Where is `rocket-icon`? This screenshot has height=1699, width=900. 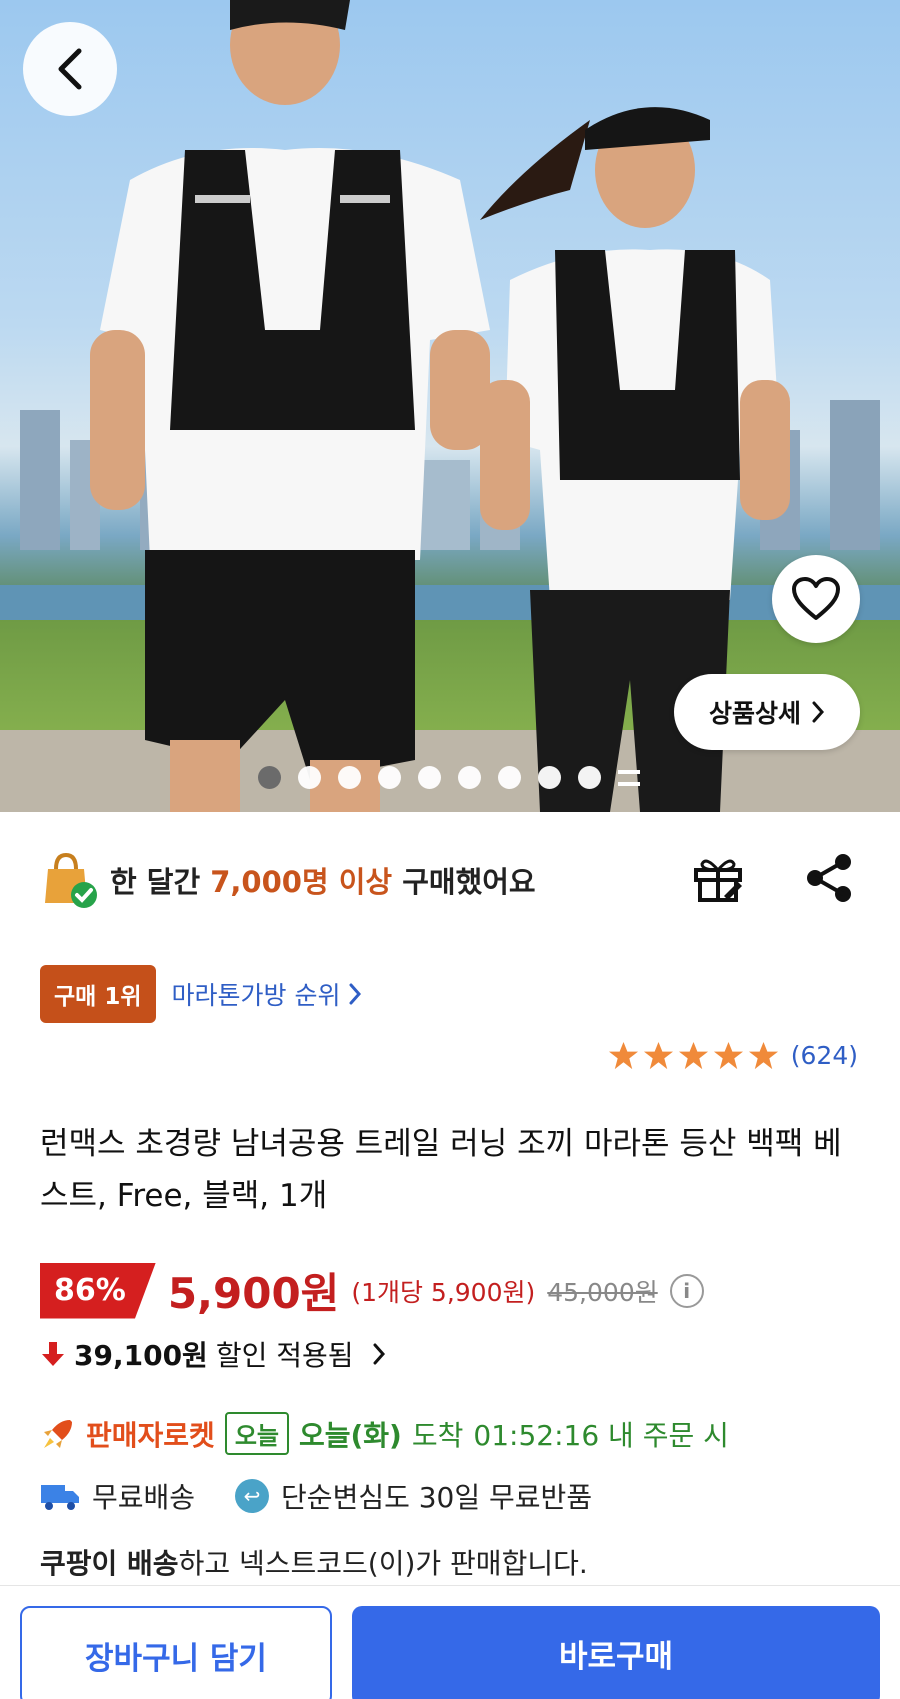 rocket-icon is located at coordinates (58, 1433).